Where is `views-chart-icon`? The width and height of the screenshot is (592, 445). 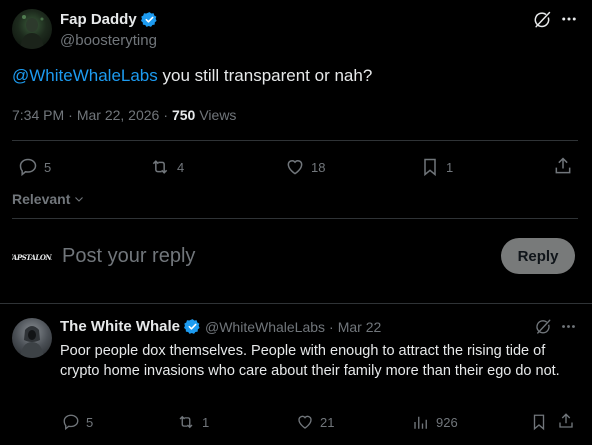 views-chart-icon is located at coordinates (420, 422).